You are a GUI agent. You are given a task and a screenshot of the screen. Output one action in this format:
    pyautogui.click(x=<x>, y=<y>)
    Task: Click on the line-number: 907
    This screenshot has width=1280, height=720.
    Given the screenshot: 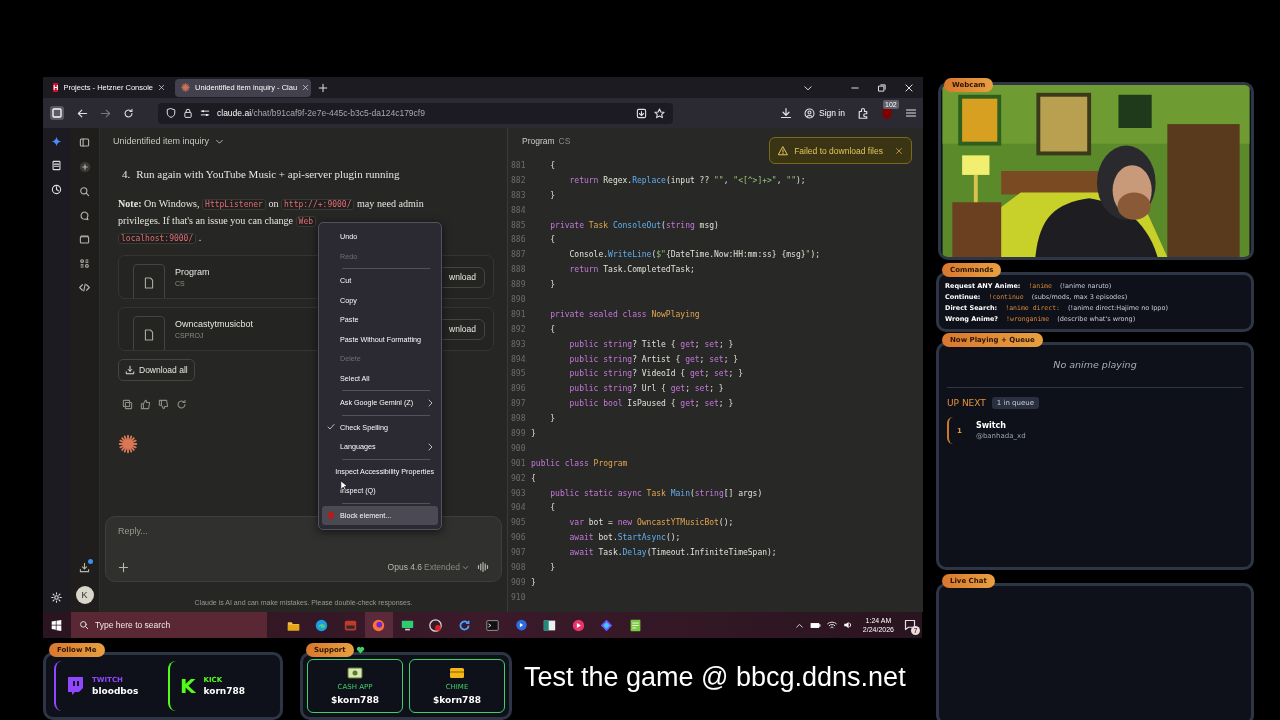 What is the action you would take?
    pyautogui.click(x=518, y=553)
    